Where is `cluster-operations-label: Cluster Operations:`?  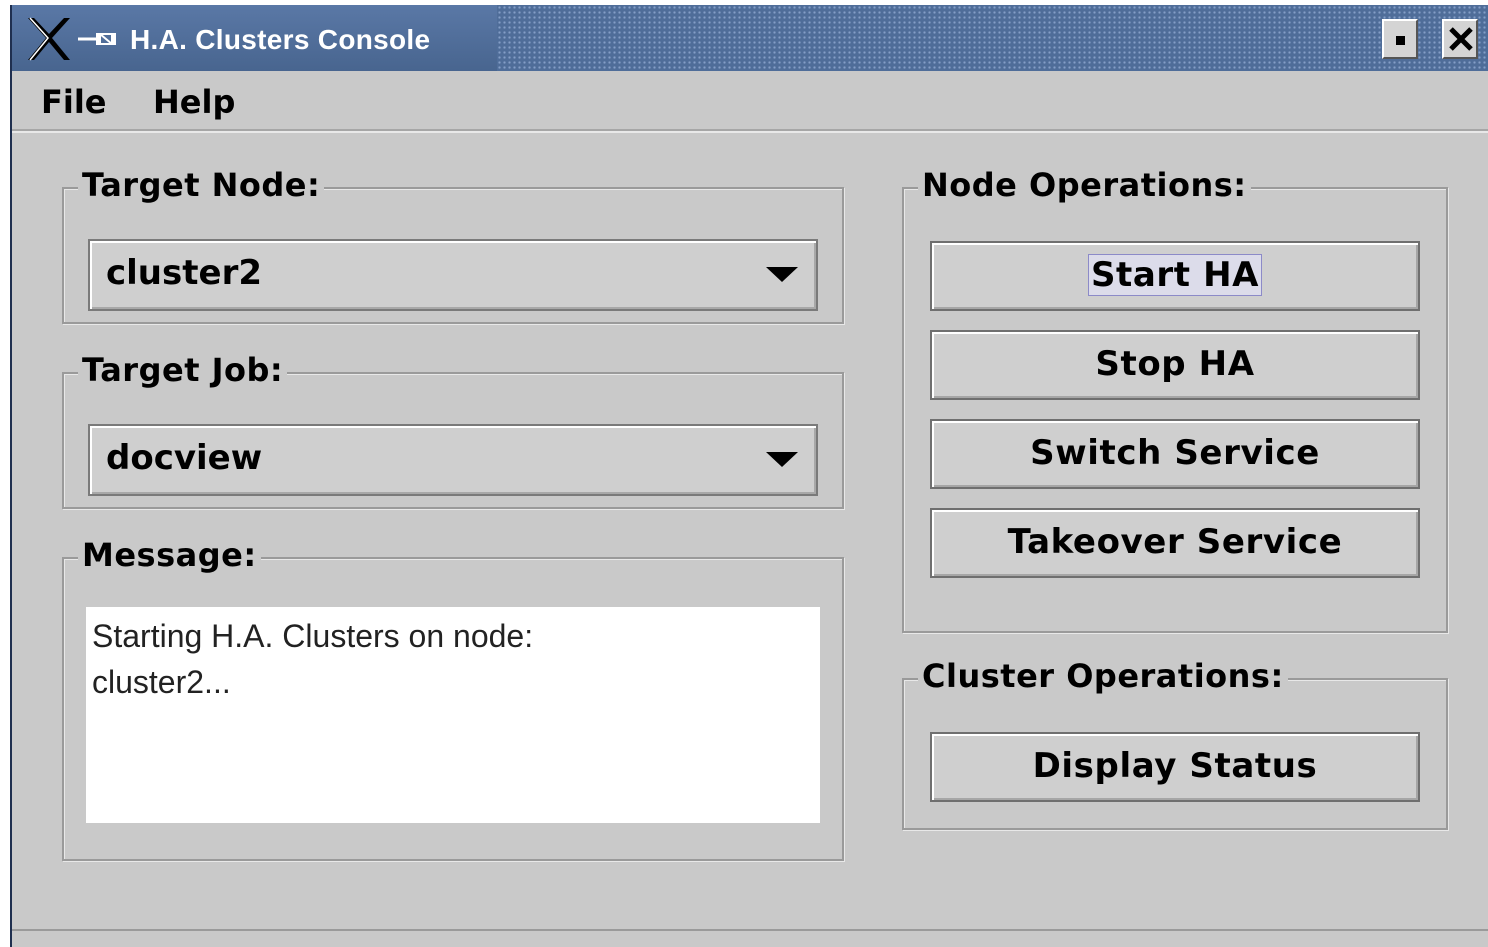 cluster-operations-label: Cluster Operations: is located at coordinates (1103, 676).